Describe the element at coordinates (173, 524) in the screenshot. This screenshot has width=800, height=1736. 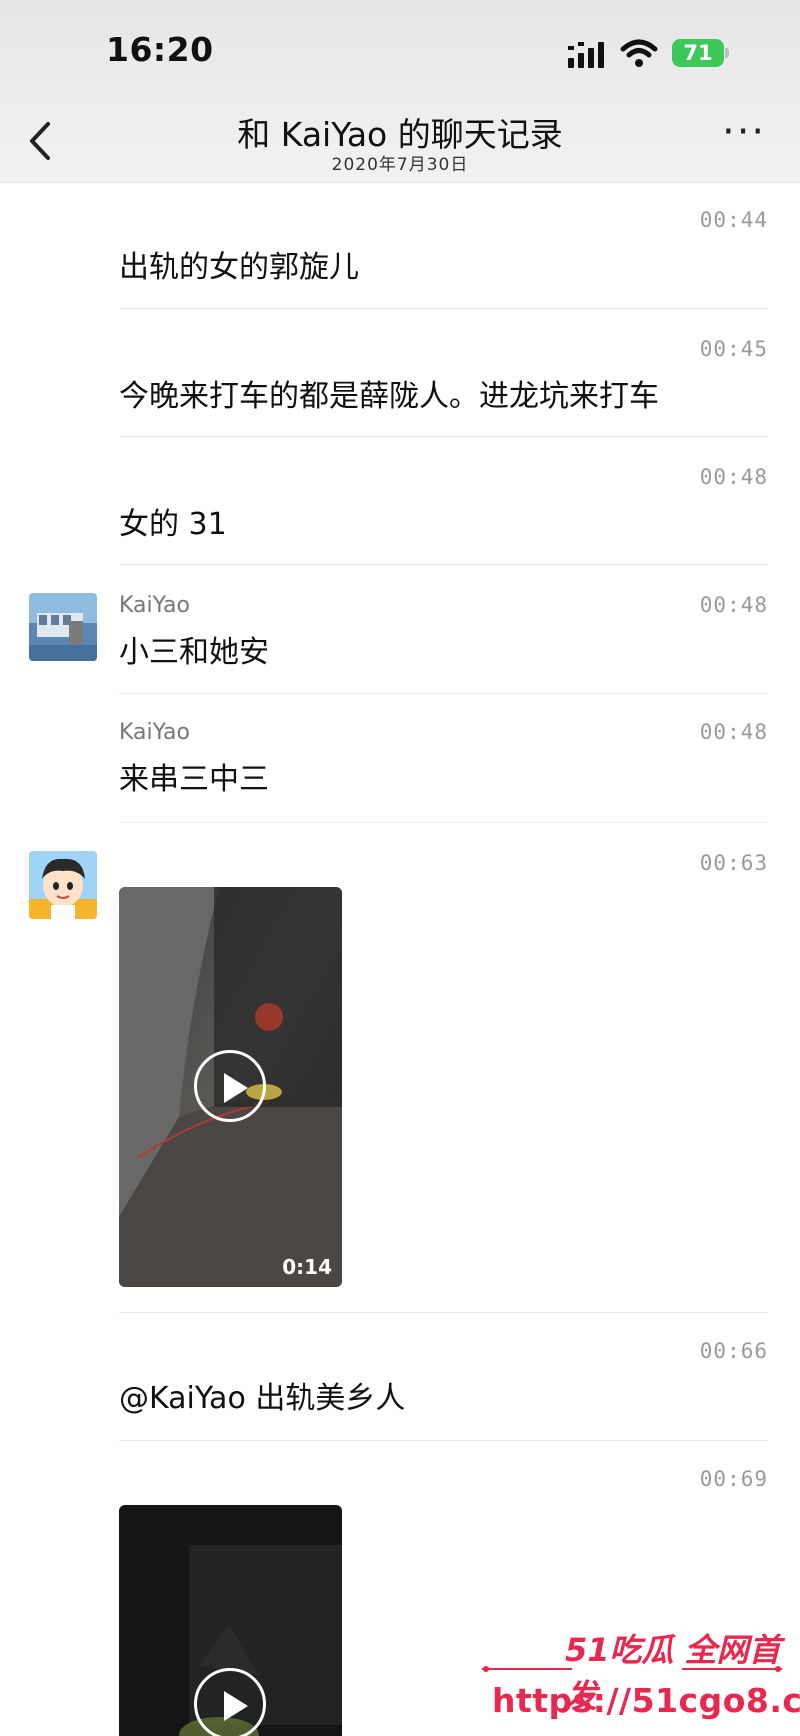
I see `message-text: 女的 31` at that location.